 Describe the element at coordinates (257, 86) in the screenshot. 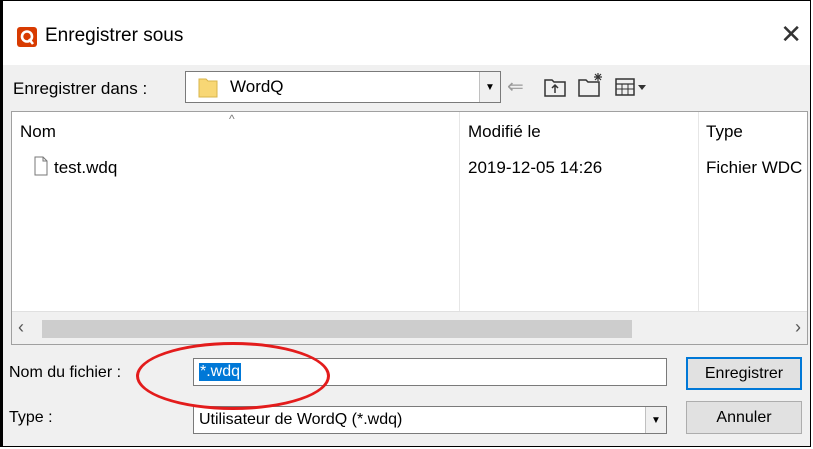

I see `save-in-value: WordQ` at that location.